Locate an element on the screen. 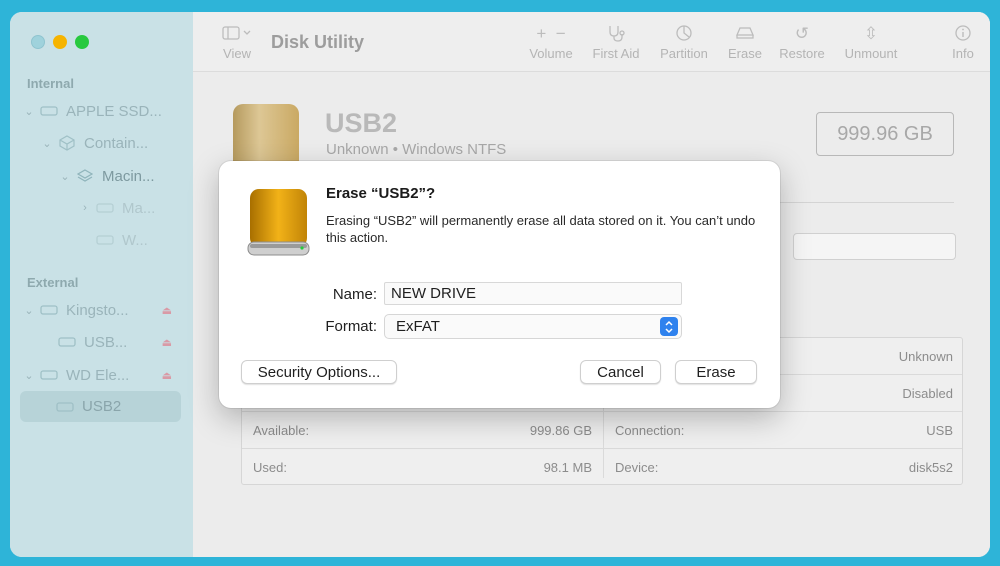 The width and height of the screenshot is (1000, 566). info-value: Disabled is located at coordinates (927, 393).